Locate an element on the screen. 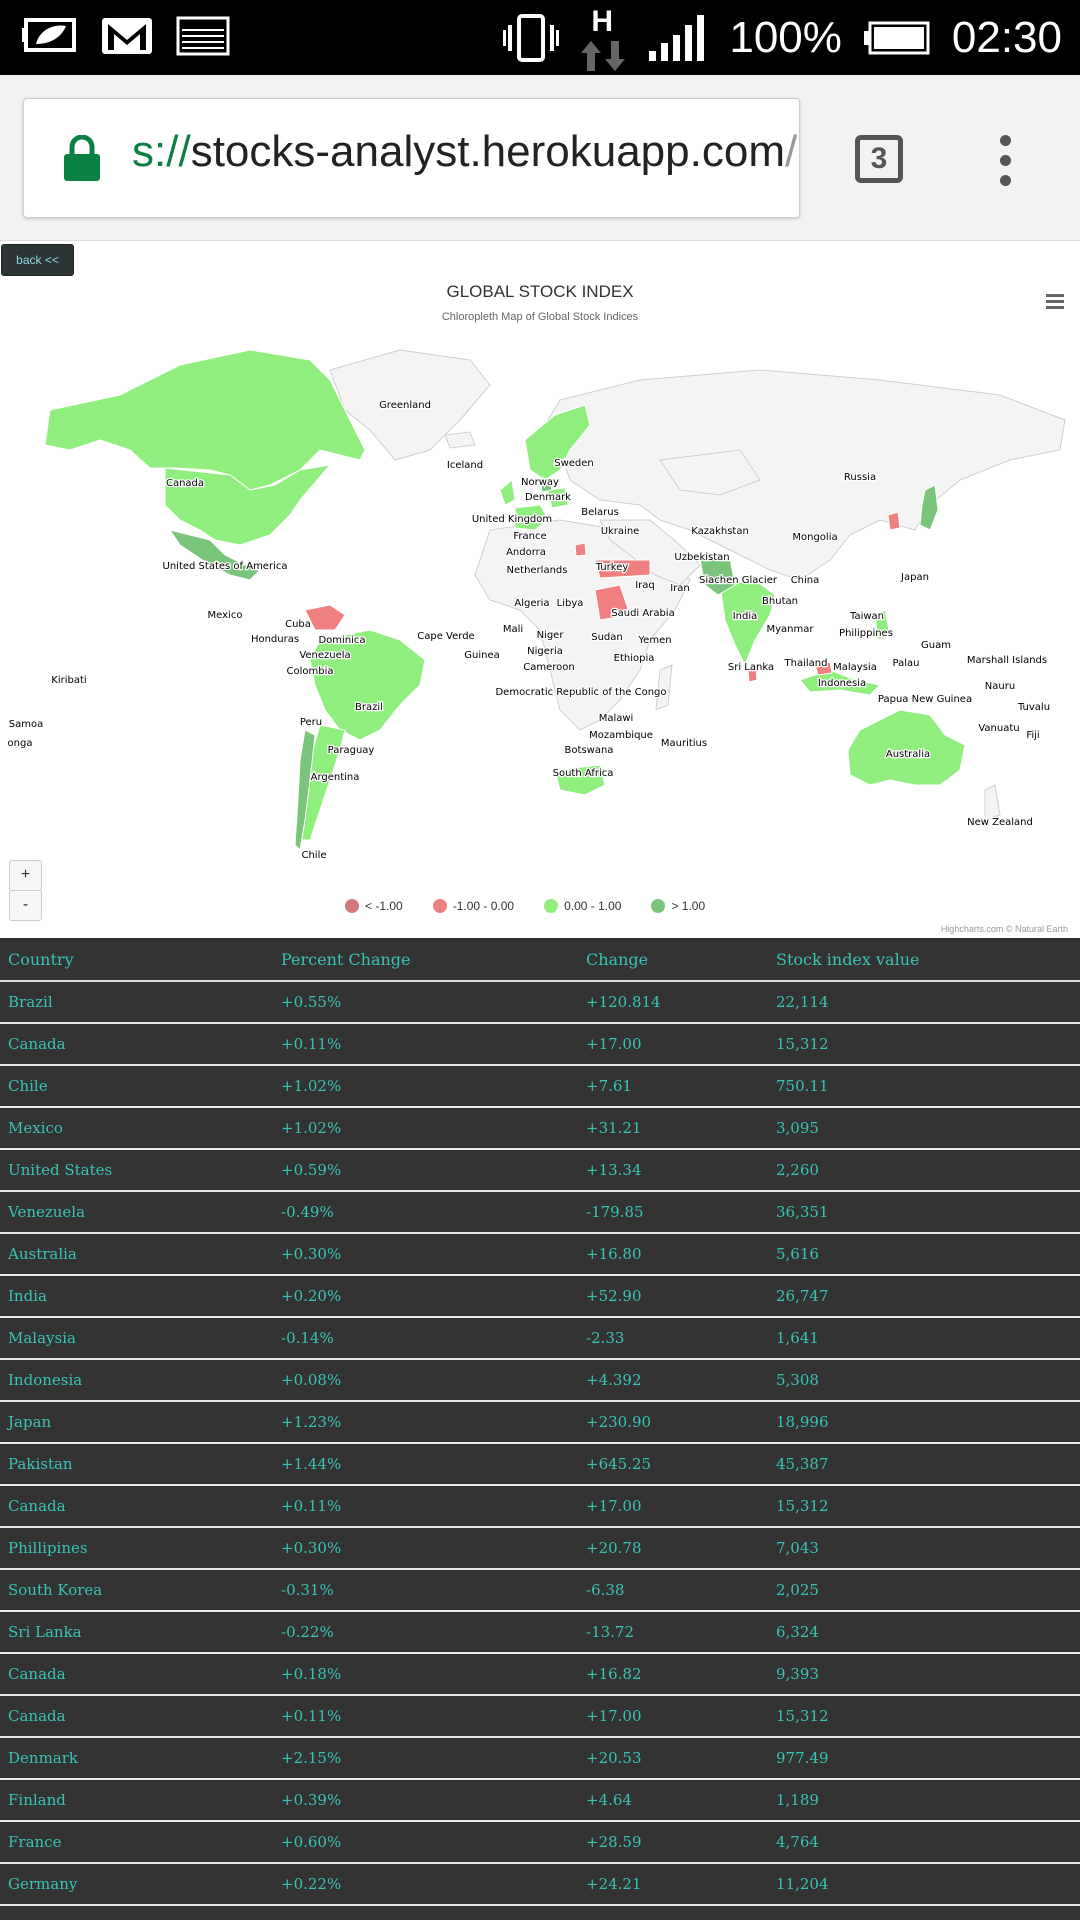 Image resolution: width=1080 pixels, height=1920 pixels. map-label-taiwan: Taiwan is located at coordinates (866, 616).